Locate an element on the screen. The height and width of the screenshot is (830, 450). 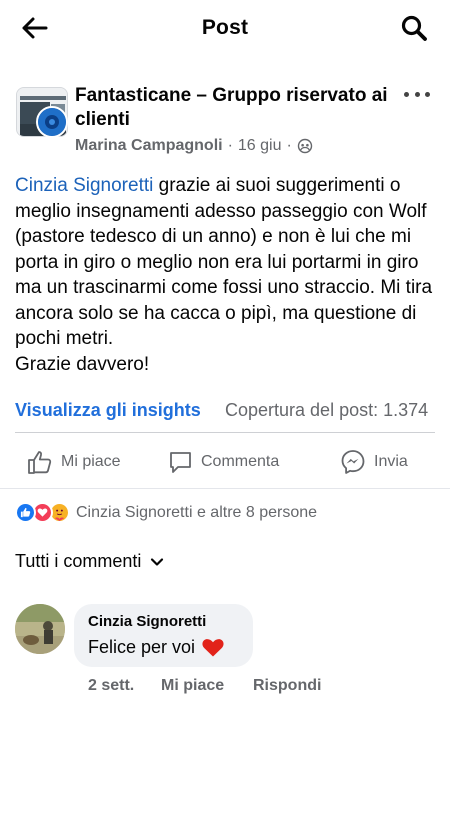
view-insights-link: Visualizza gli insights is located at coordinates (108, 410).